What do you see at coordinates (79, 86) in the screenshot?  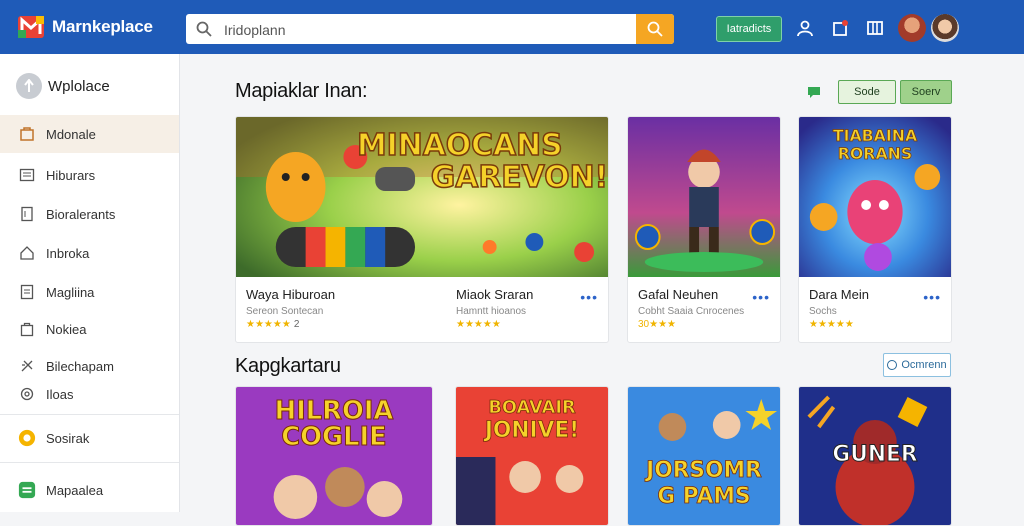 I see `sidebar-header-label: Wplolace` at bounding box center [79, 86].